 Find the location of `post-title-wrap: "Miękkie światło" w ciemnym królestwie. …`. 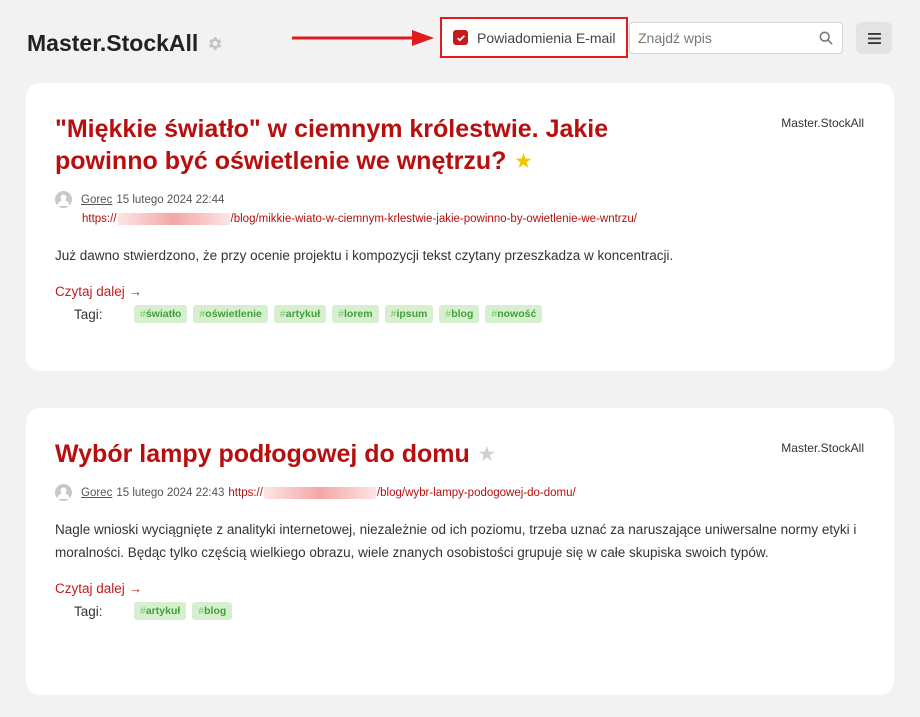

post-title-wrap: "Miękkie światło" w ciemnym królestwie. … is located at coordinates (380, 145).